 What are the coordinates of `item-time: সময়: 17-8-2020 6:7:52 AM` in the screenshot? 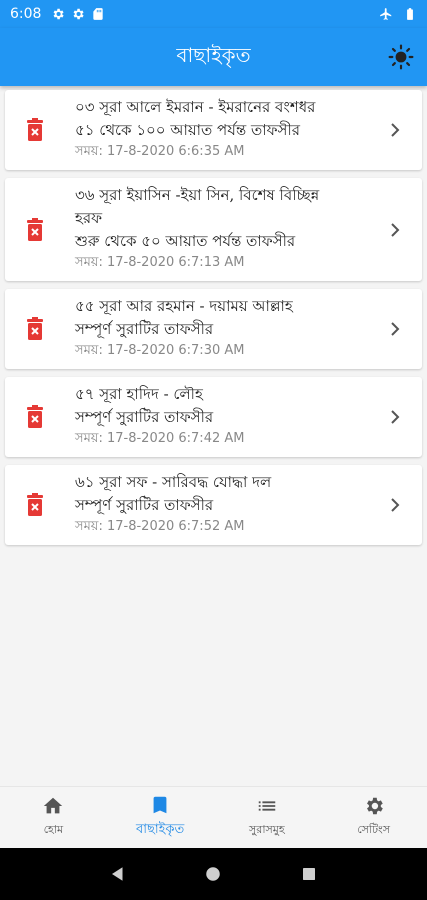 It's located at (160, 526).